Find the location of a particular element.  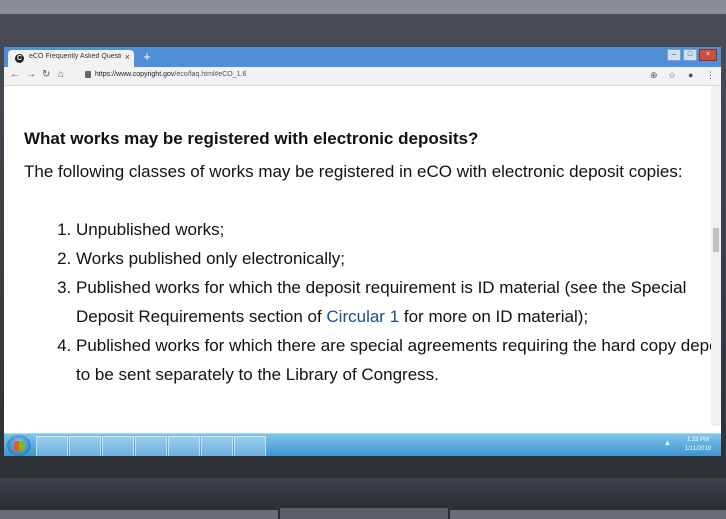

list-item-text: for more on ID material); is located at coordinates (494, 316).